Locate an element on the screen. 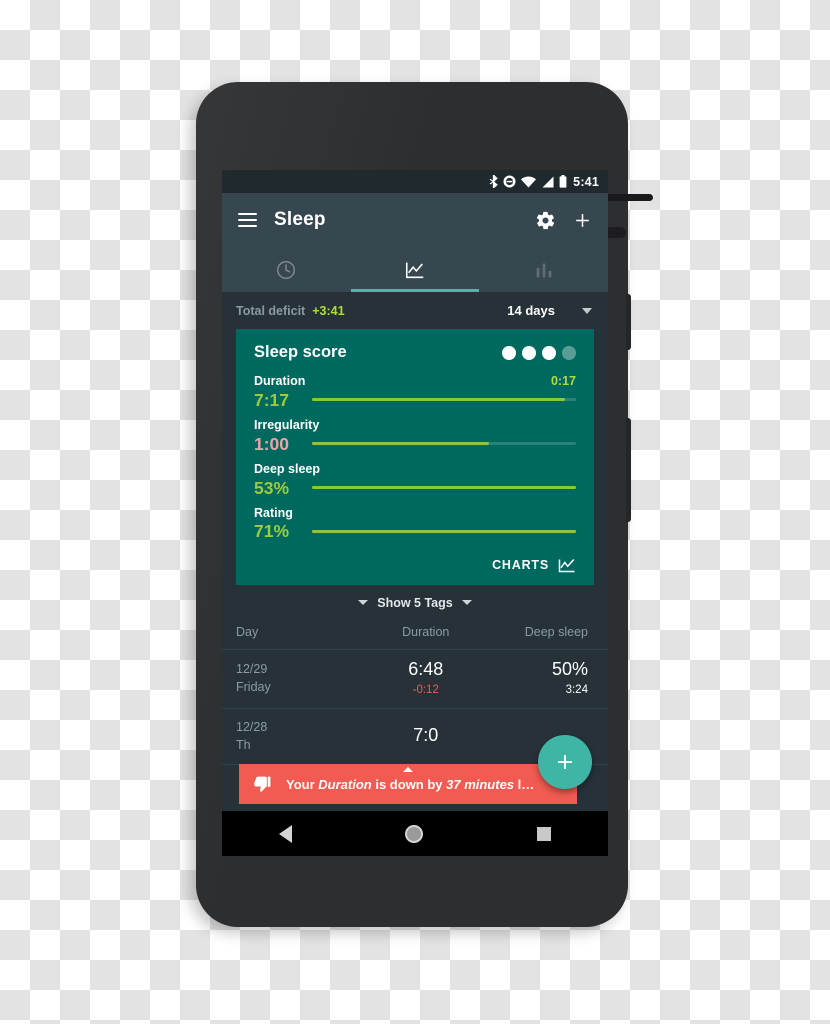  recents-square-icon is located at coordinates (544, 833).